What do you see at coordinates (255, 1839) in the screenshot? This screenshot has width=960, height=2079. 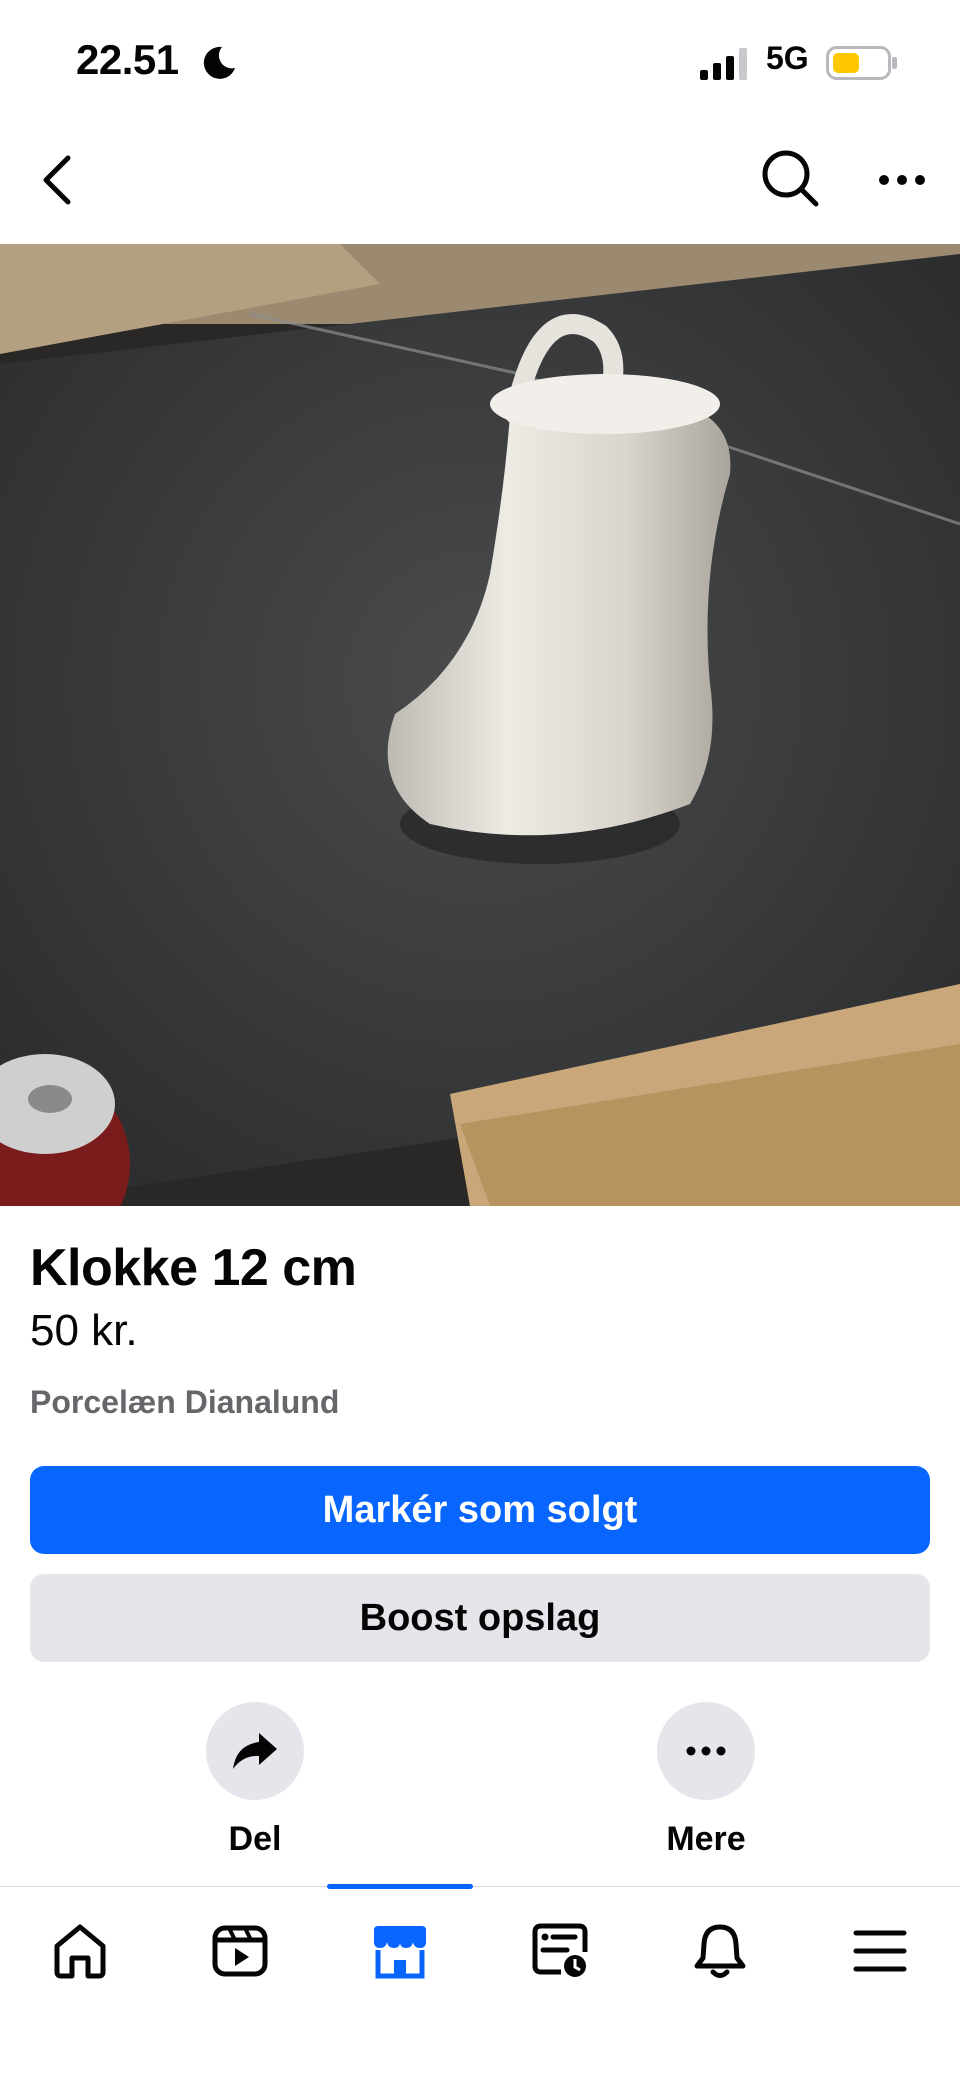 I see `share-label: Del` at bounding box center [255, 1839].